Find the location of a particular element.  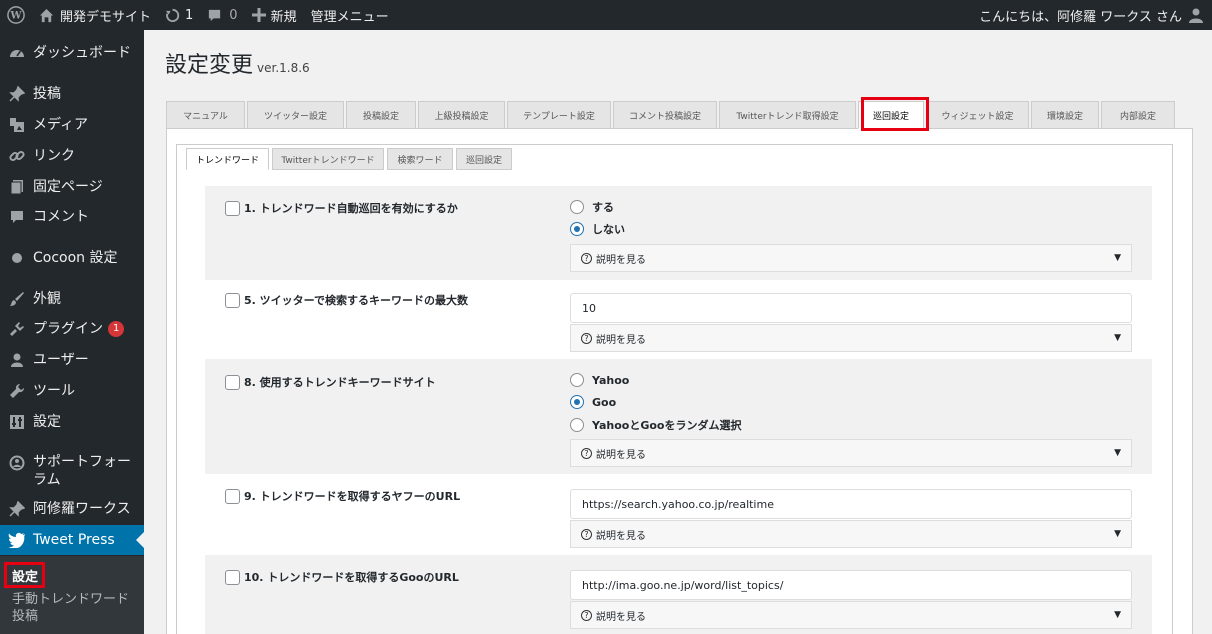

yahoo-url-input: https://search.yahoo.co.jp/realtime is located at coordinates (851, 504).